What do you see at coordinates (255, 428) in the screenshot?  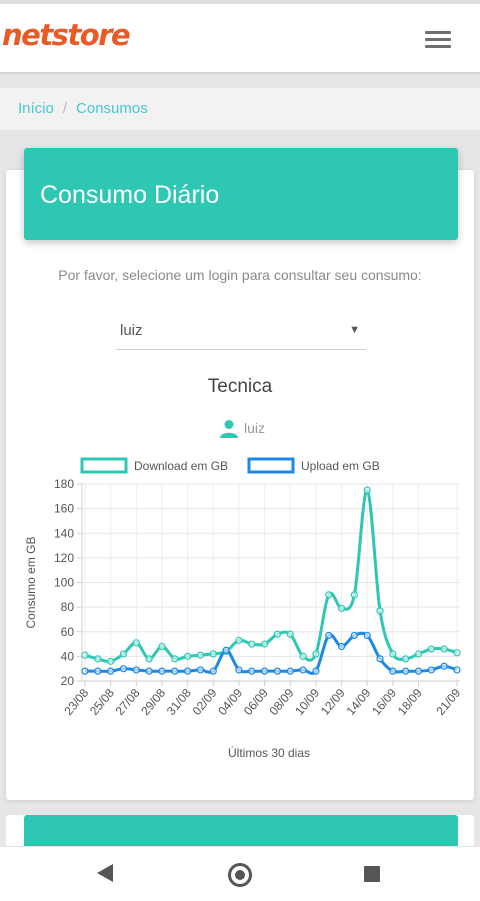 I see `chart-user-name: luiz` at bounding box center [255, 428].